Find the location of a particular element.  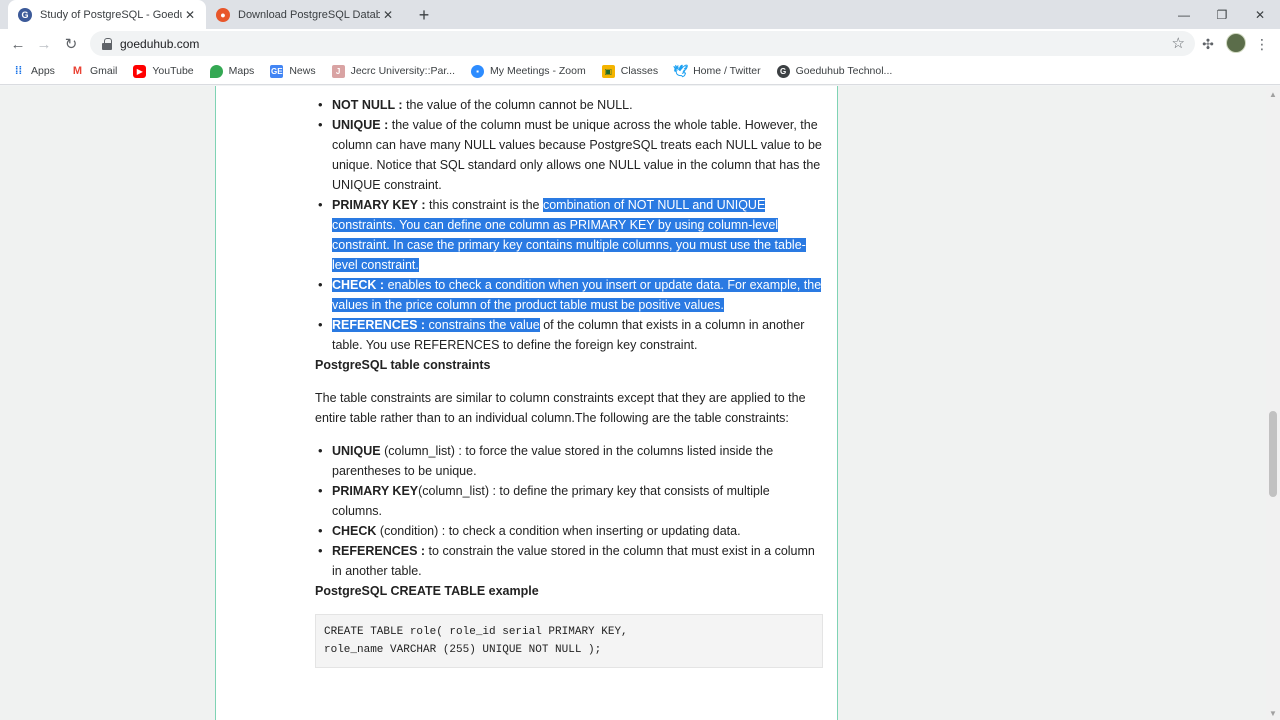

url-text: goeduhub.com is located at coordinates (160, 43).